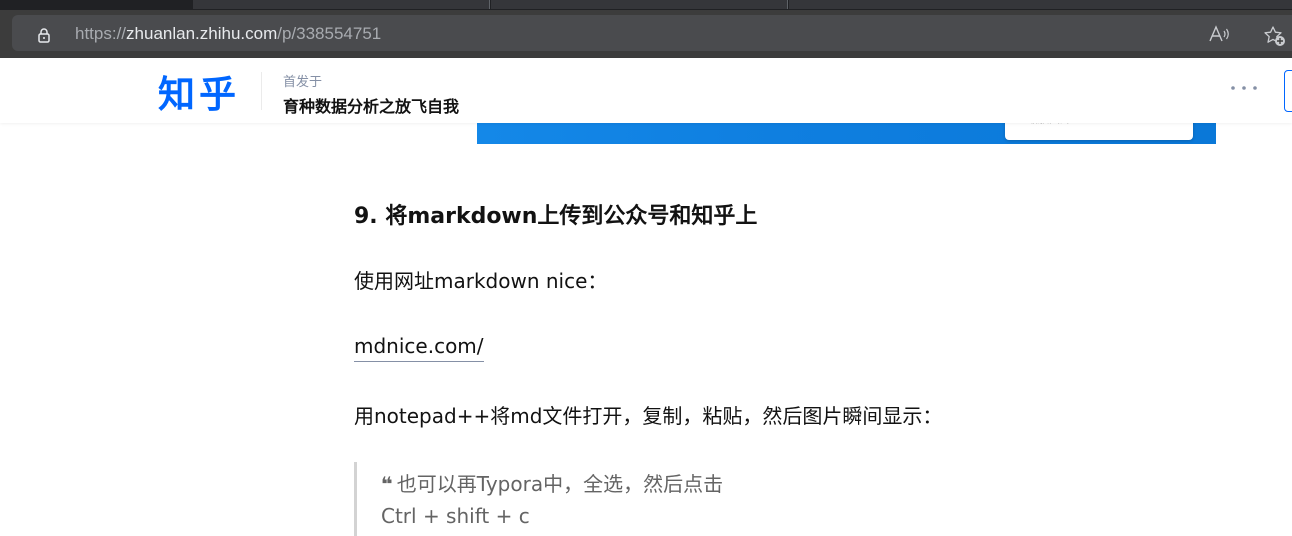 The width and height of the screenshot is (1292, 536). Describe the element at coordinates (646, 90) in the screenshot. I see `site-header: 知乎 首发于 育种数据分析之放飞自我` at that location.